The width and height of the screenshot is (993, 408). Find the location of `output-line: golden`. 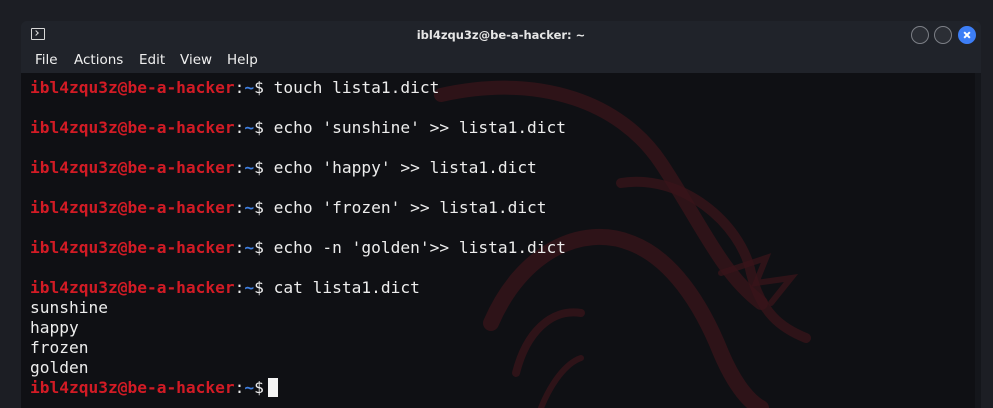

output-line: golden is located at coordinates (59, 367).